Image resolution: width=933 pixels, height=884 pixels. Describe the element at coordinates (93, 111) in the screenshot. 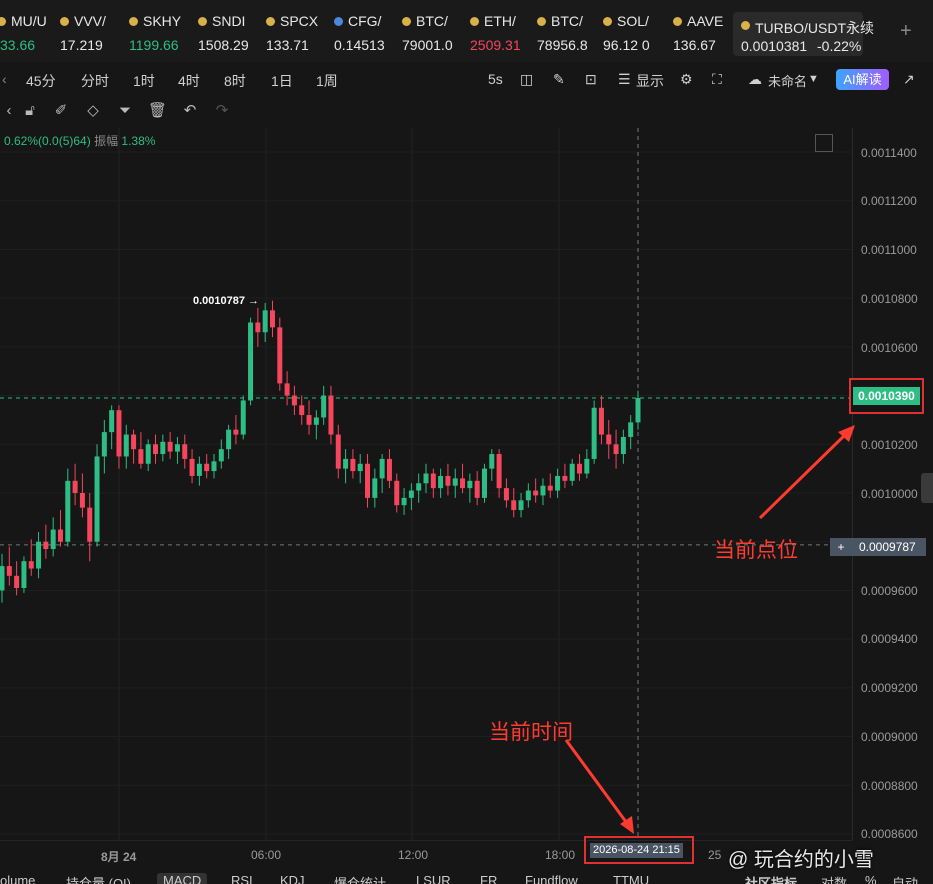

I see `tag-icon: ◇` at that location.